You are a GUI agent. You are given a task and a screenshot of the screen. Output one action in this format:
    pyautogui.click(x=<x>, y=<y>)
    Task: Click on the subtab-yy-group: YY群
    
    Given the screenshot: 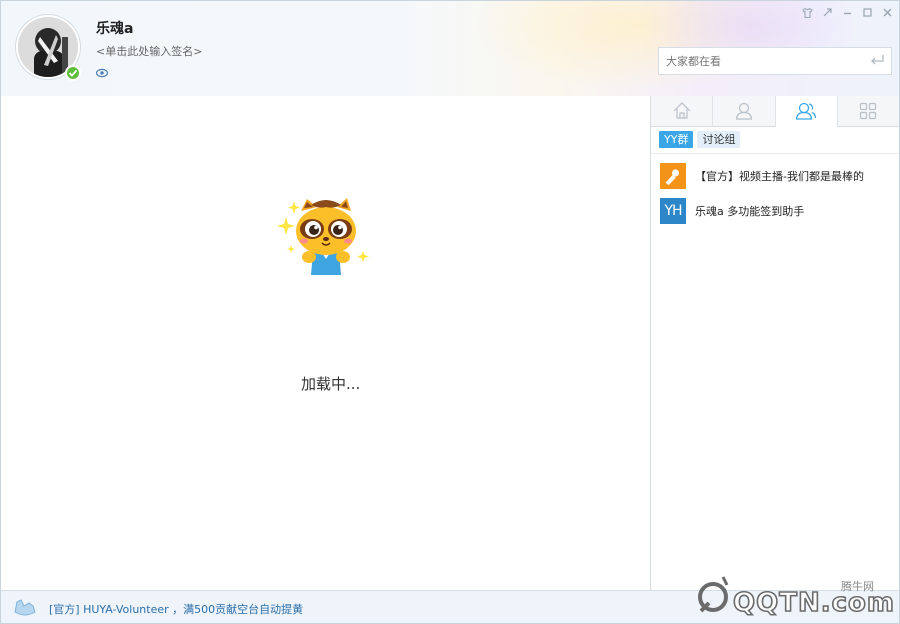 What is the action you would take?
    pyautogui.click(x=676, y=139)
    